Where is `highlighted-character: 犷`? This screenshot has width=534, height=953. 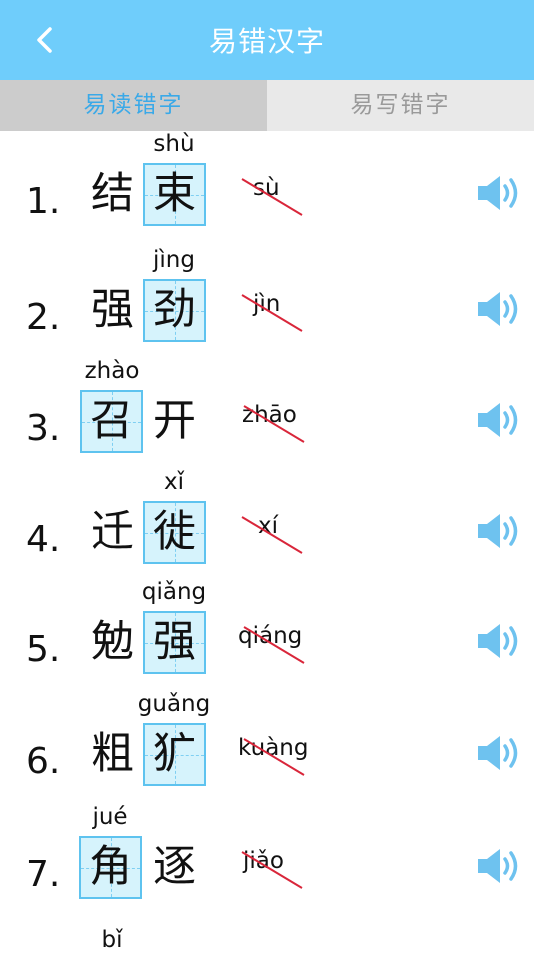
highlighted-character: 犷 is located at coordinates (174, 754).